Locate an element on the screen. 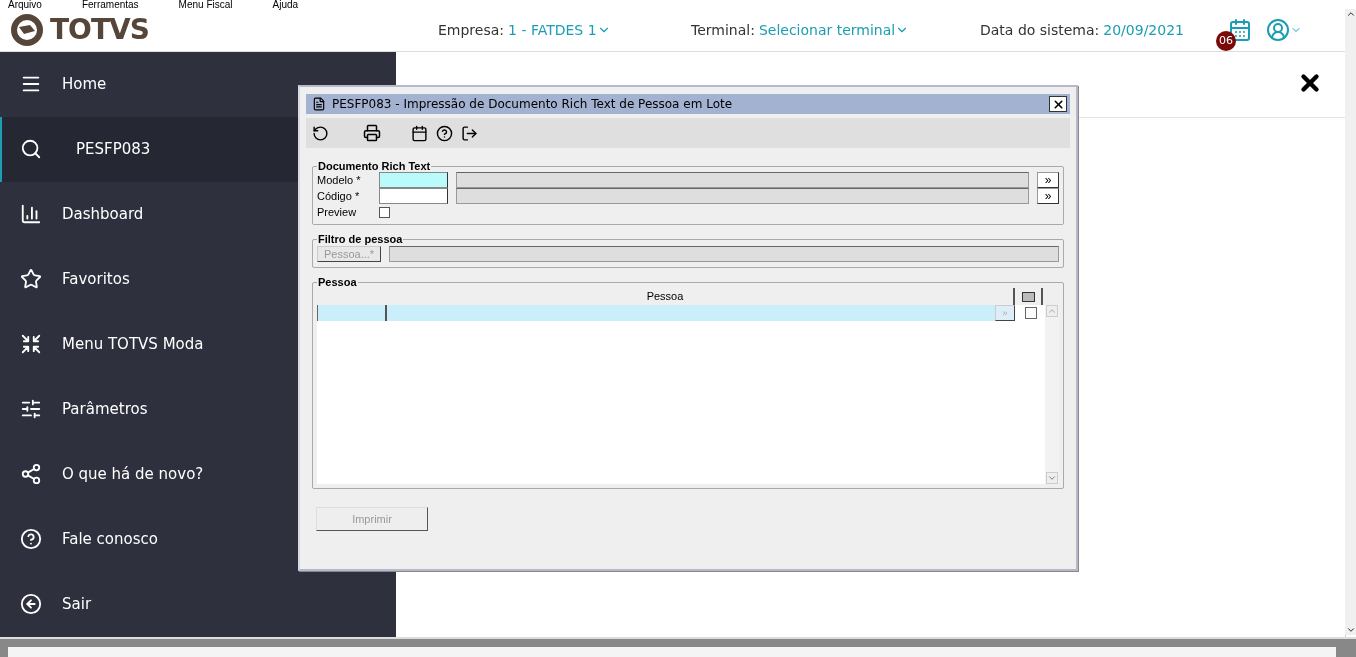  menu-item: Ajuda is located at coordinates (285, 4).